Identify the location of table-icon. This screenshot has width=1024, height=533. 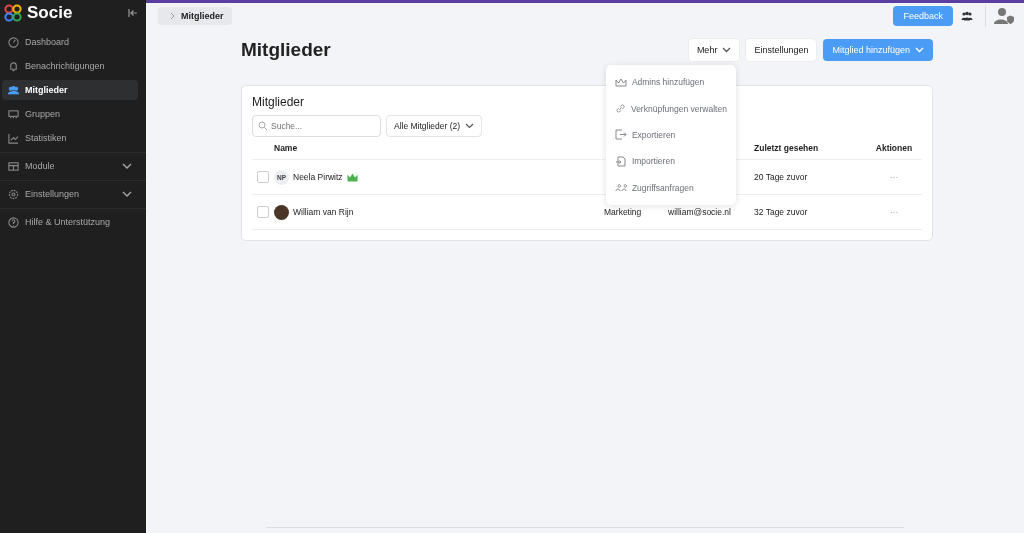
(13, 166).